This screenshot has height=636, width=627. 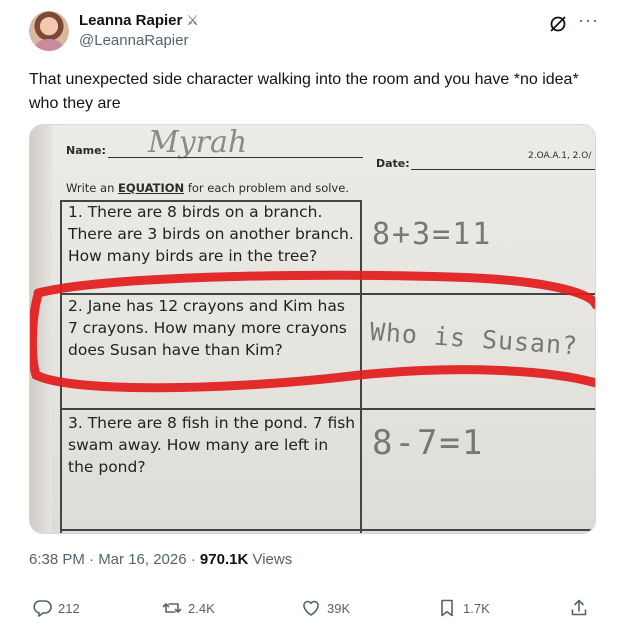 I want to click on repost-button: 2.4K, so click(x=188, y=608).